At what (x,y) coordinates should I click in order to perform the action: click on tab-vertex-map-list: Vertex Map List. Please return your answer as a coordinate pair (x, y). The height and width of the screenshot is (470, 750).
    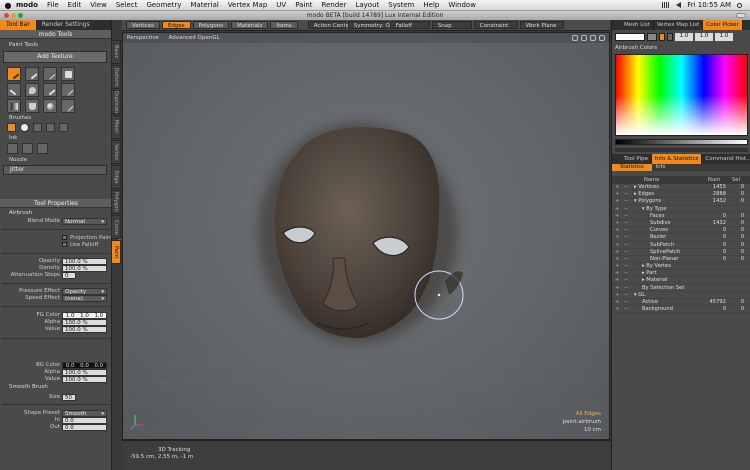
    Looking at the image, I should click on (679, 25).